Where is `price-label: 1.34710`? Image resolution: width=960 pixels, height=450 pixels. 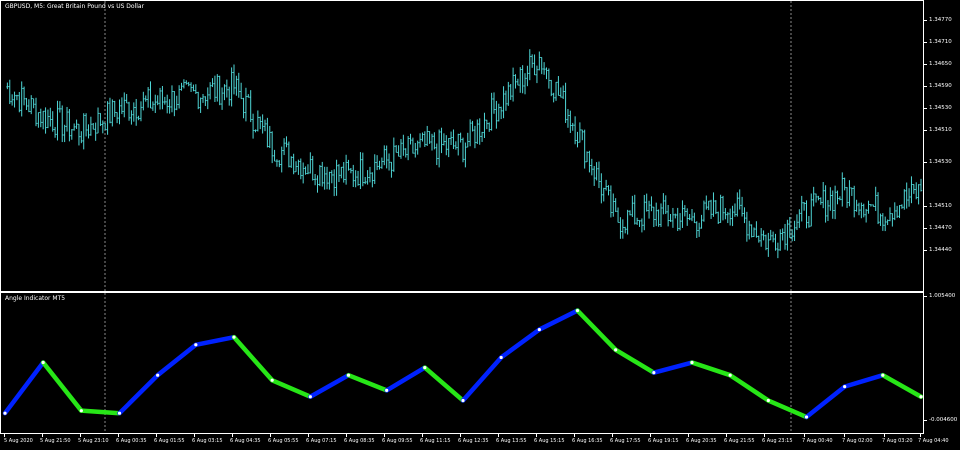
price-label: 1.34710 is located at coordinates (940, 42).